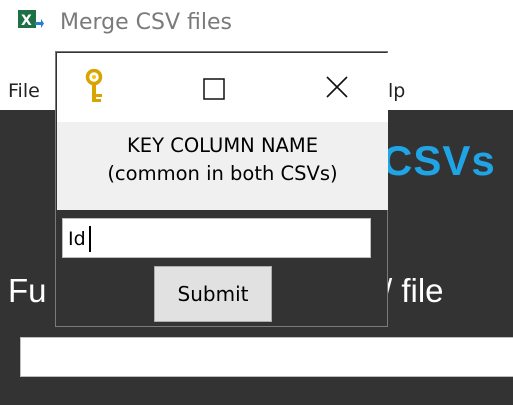 The image size is (513, 405). What do you see at coordinates (439, 160) in the screenshot?
I see `app-heading: CSVs` at bounding box center [439, 160].